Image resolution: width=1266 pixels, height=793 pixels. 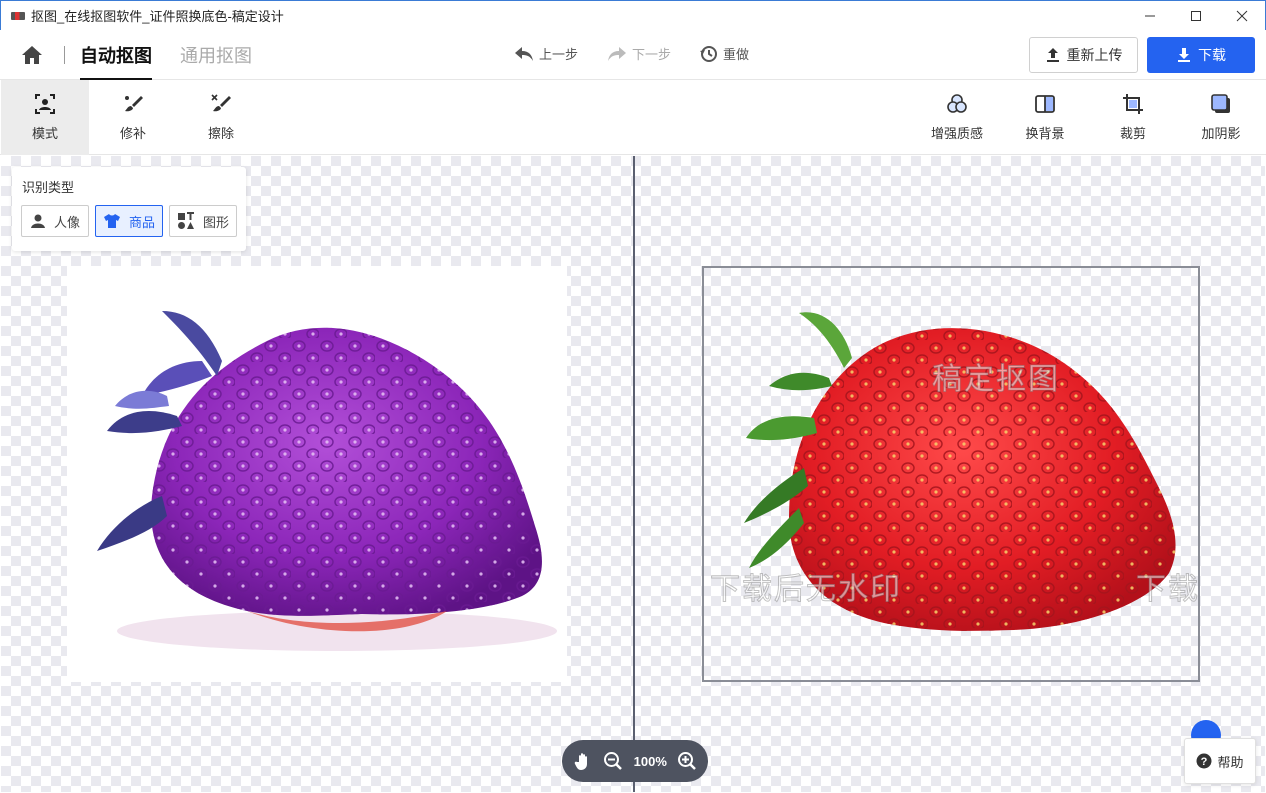 I want to click on tool-repair-label: 修补, so click(x=132, y=133).